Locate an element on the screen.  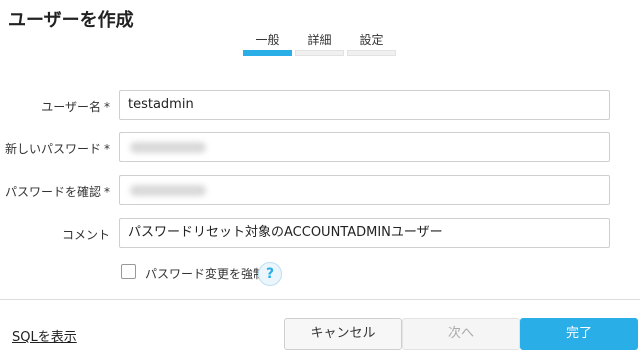
confirm-password-label: パスワードを確認 * is located at coordinates (57, 191).